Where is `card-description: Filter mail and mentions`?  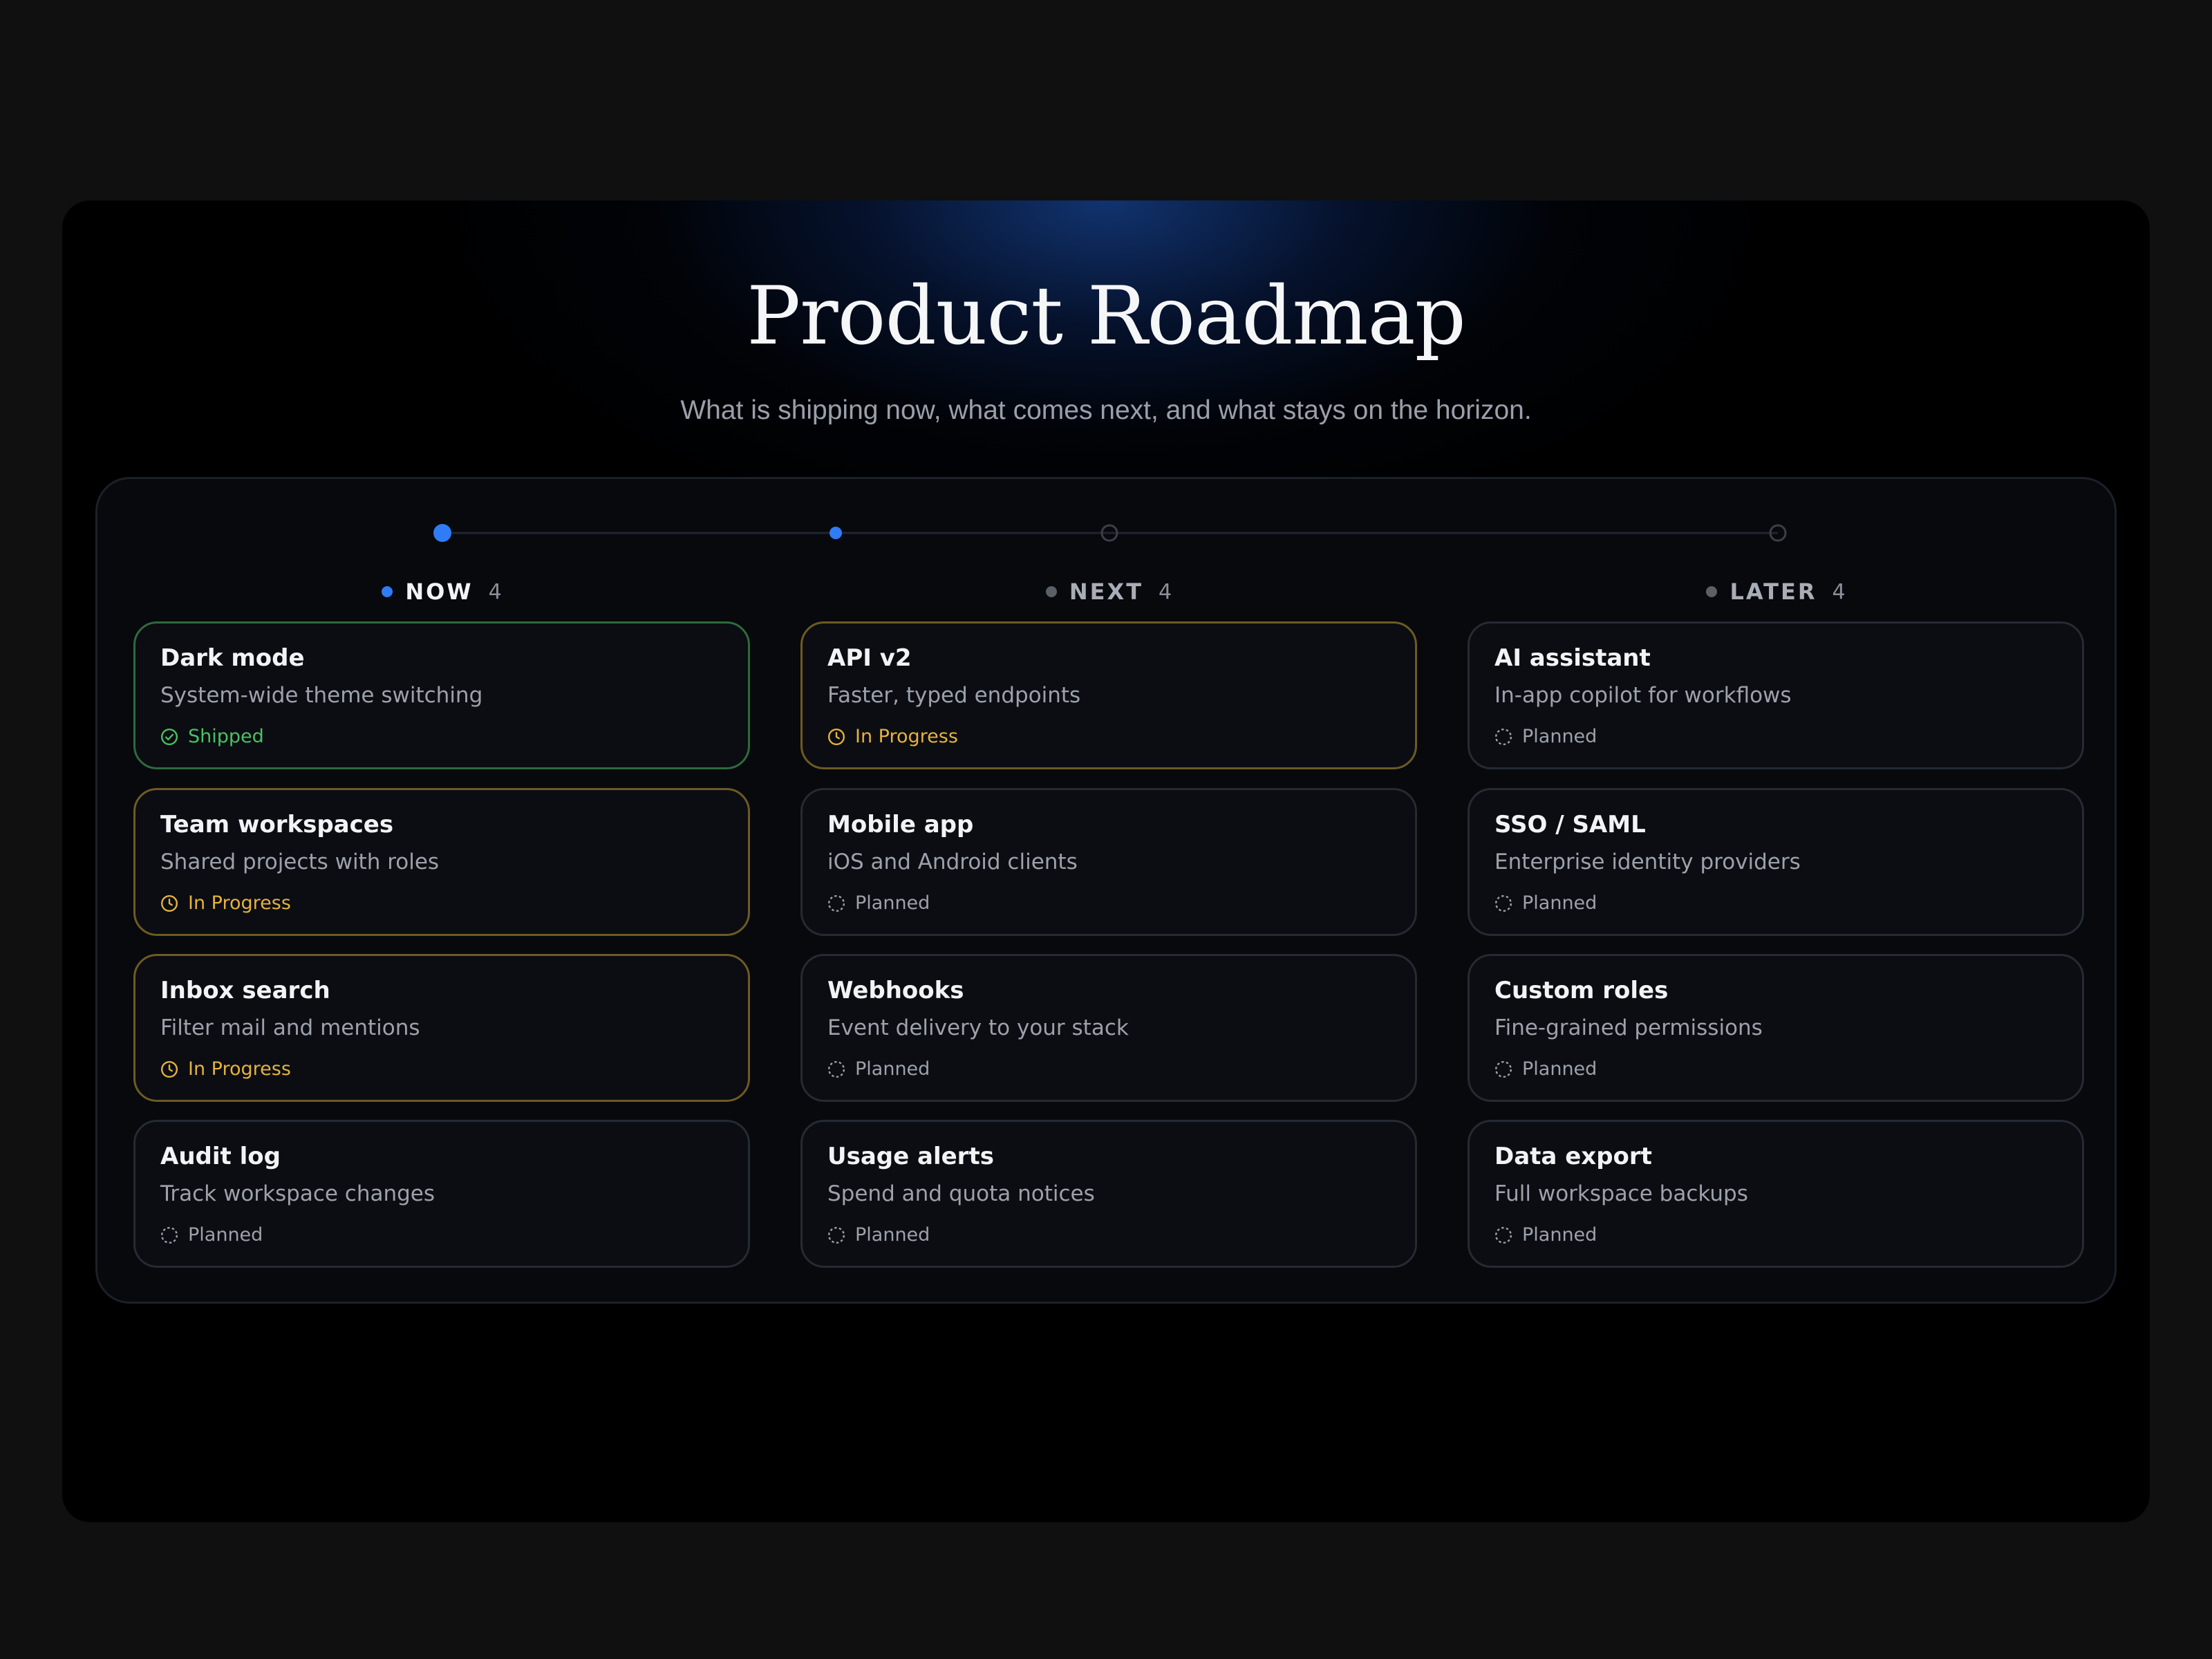 card-description: Filter mail and mentions is located at coordinates (290, 1028).